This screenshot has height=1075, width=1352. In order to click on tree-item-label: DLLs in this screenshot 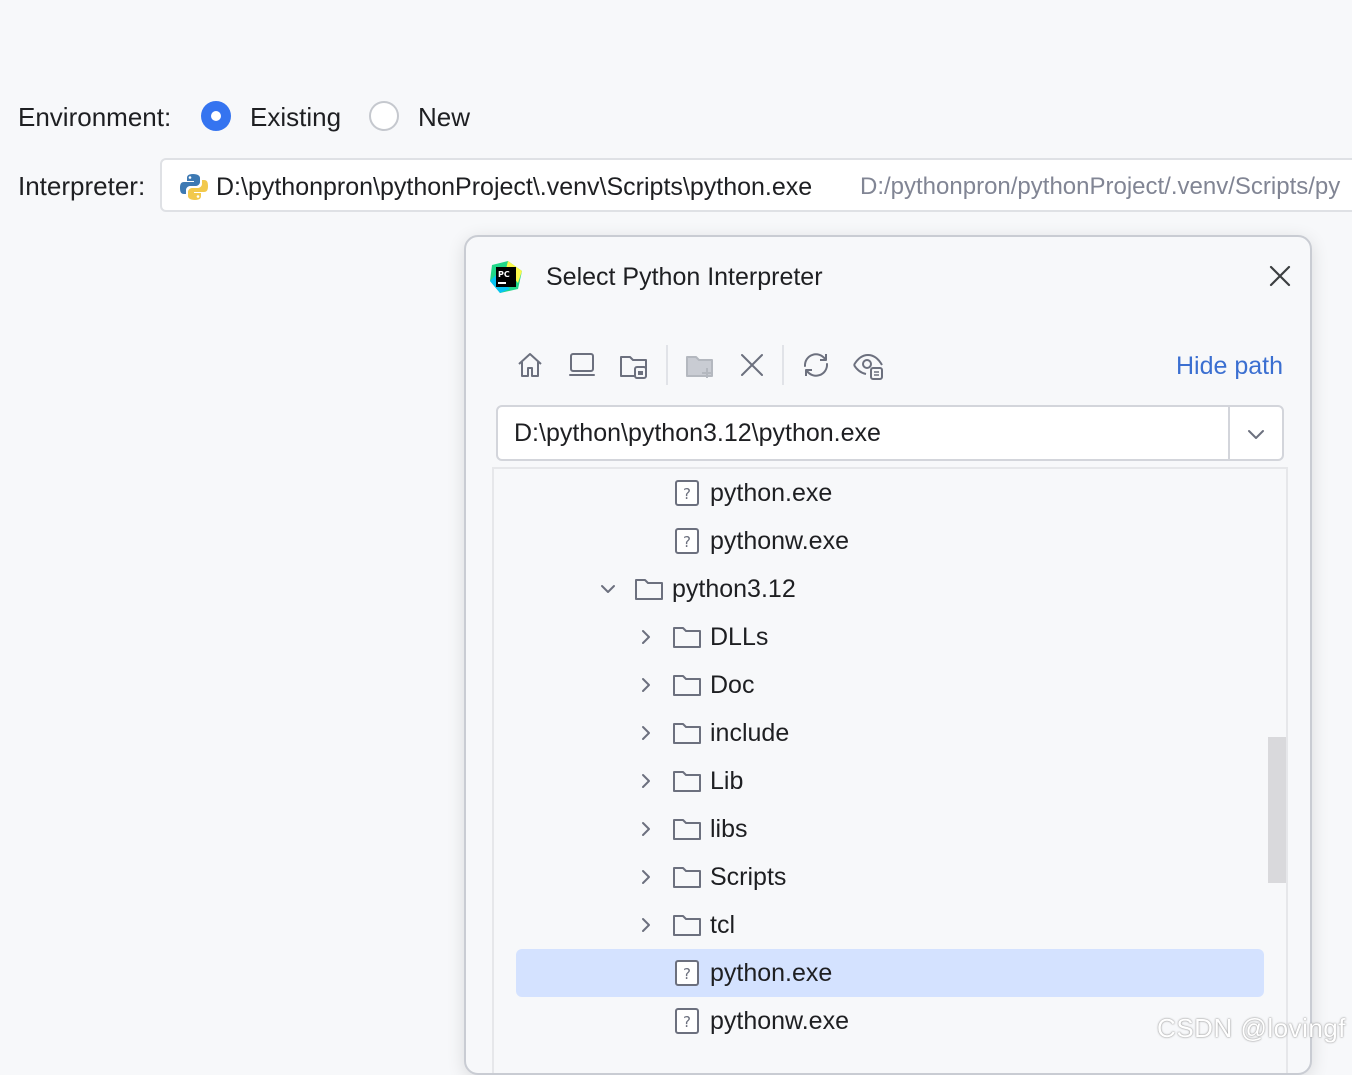, I will do `click(739, 637)`.